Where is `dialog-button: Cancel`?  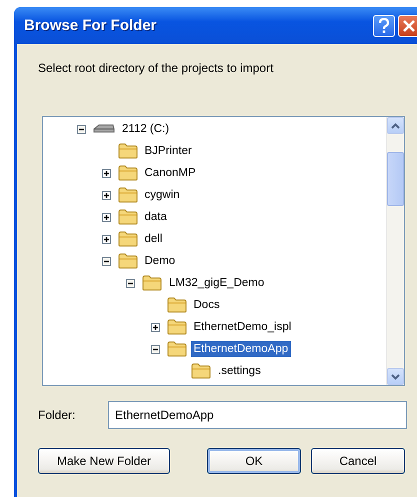 dialog-button: Cancel is located at coordinates (358, 461).